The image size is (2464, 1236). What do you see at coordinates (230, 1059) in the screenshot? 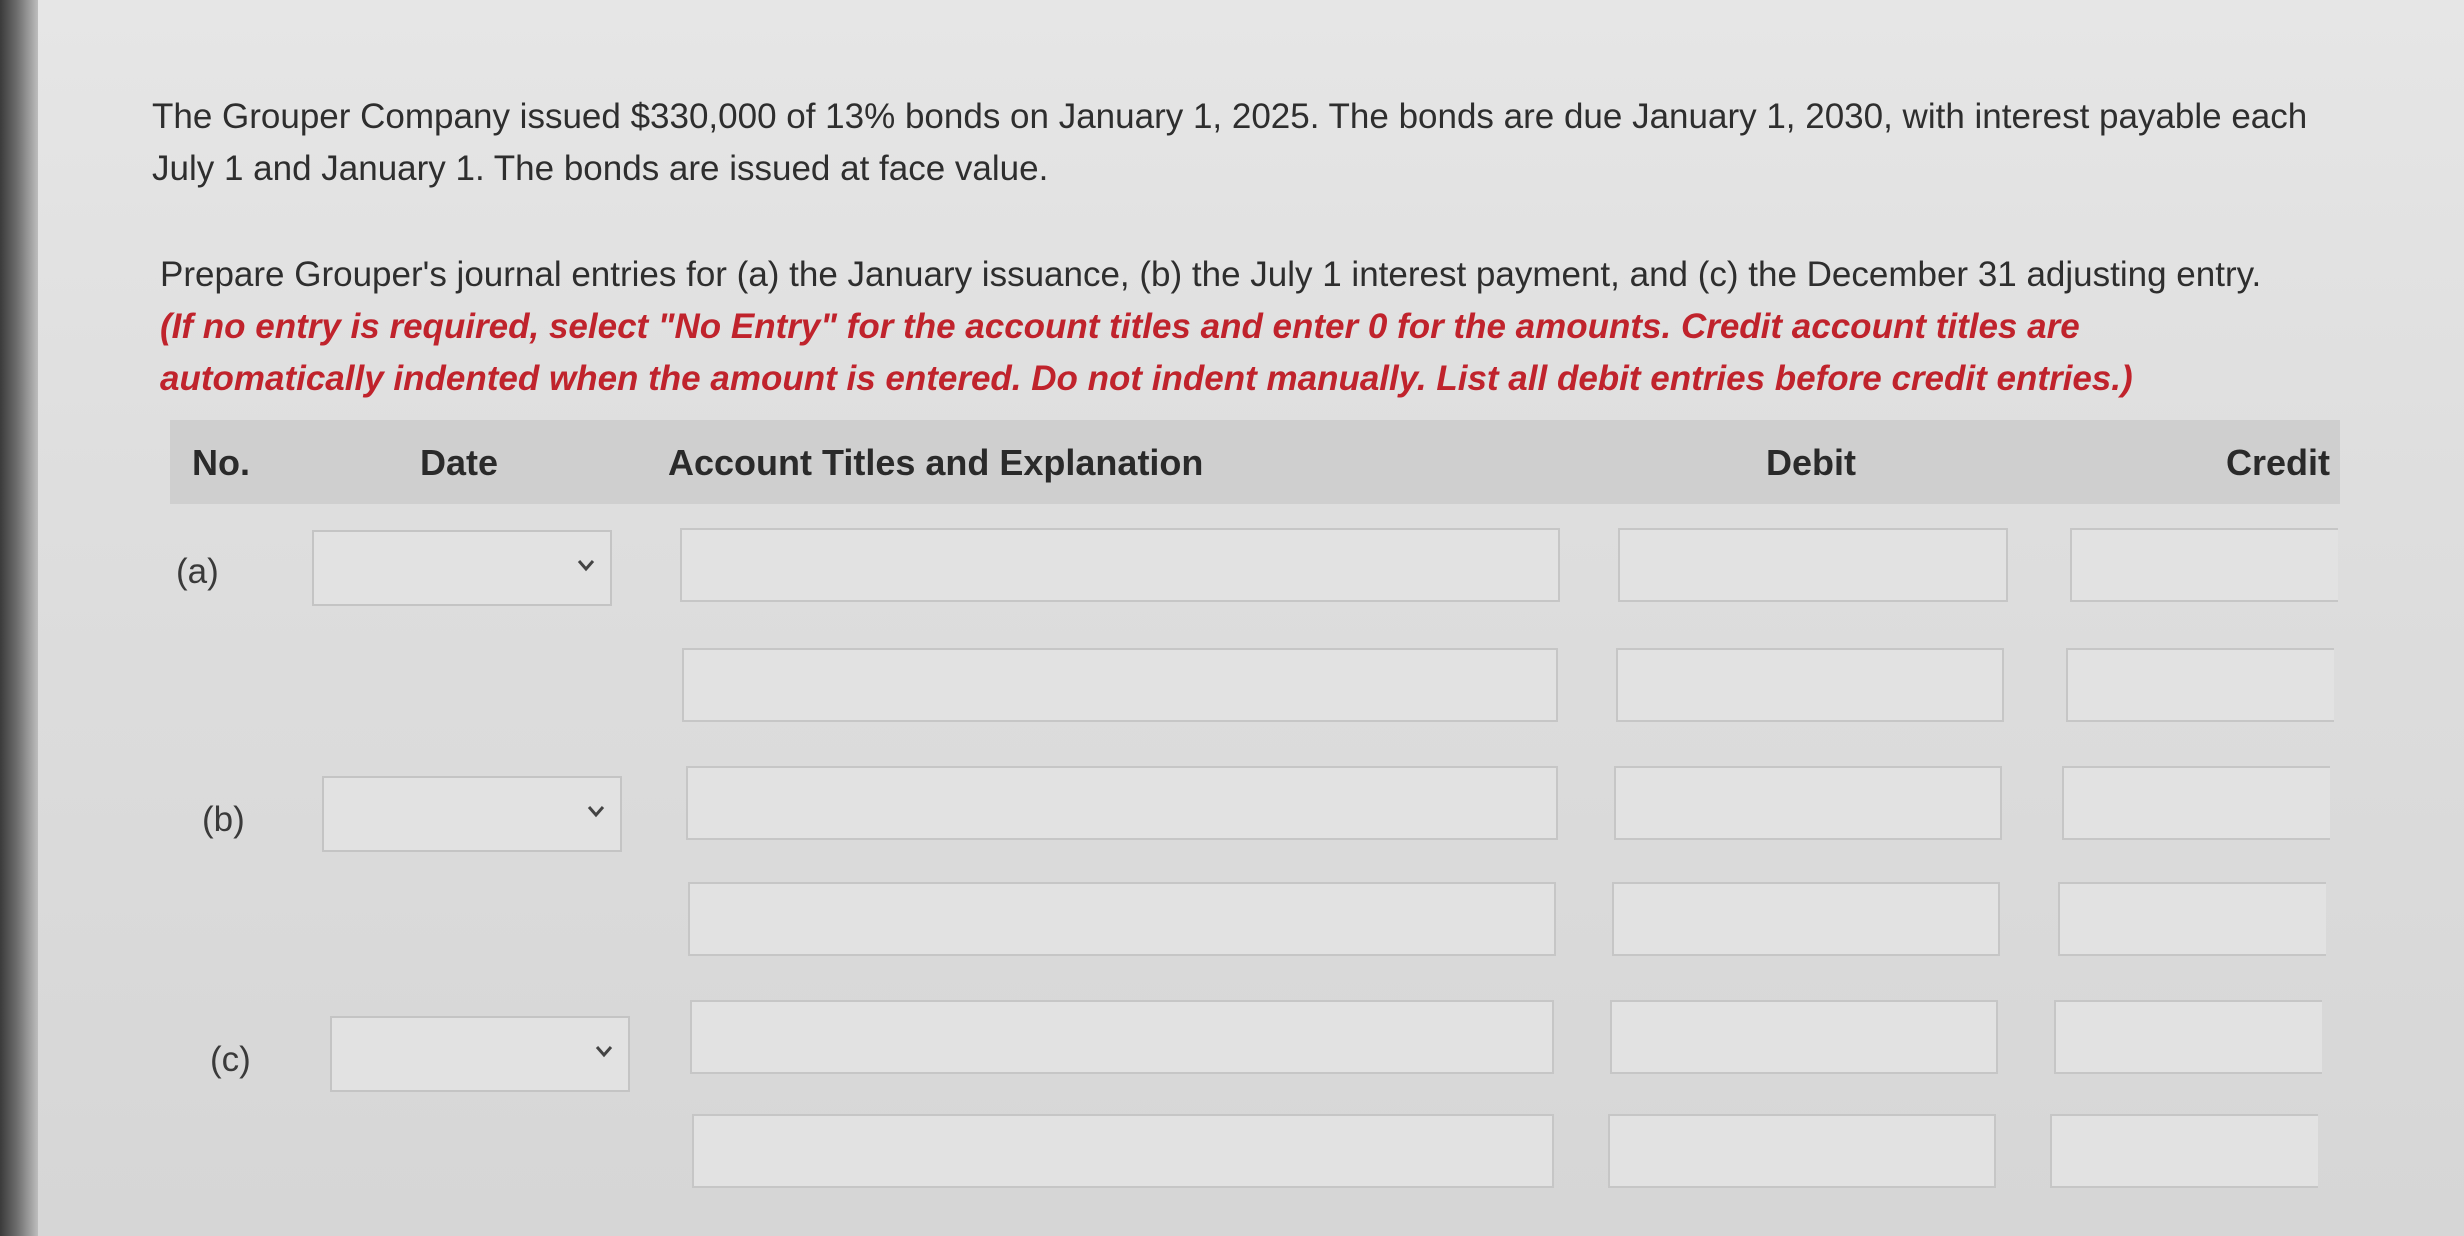
I see `entry-label-c: (c)` at bounding box center [230, 1059].